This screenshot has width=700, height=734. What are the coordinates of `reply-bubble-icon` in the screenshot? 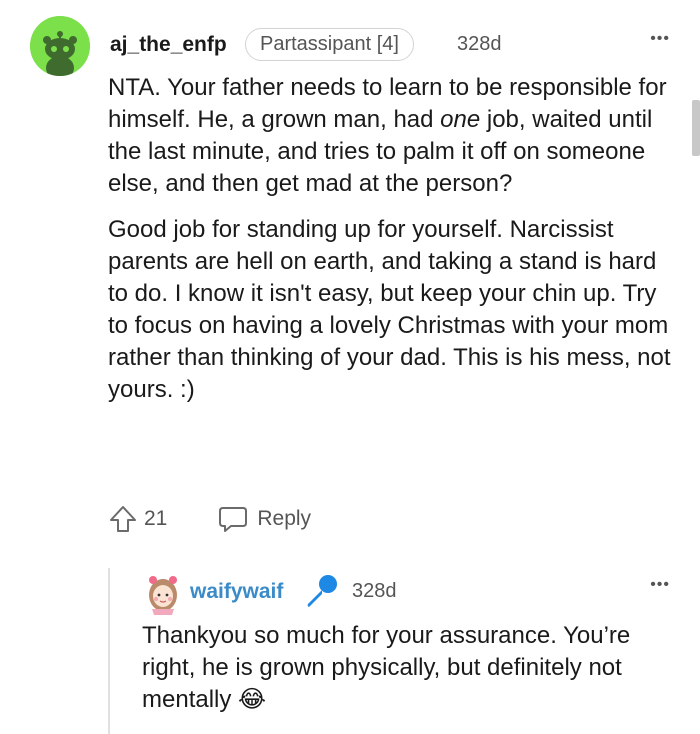 It's located at (233, 519).